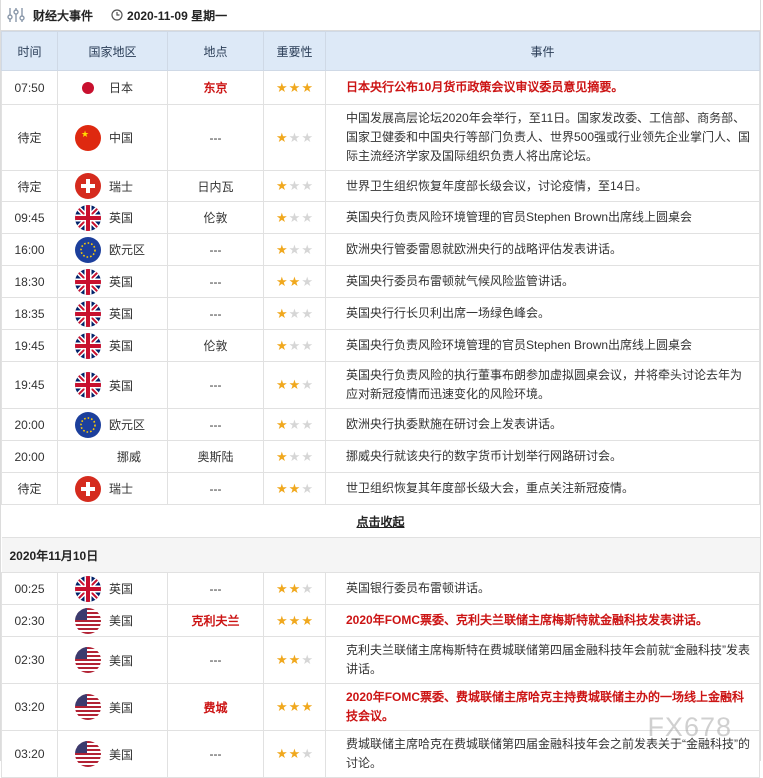  I want to click on row-event: 英国央行委员布雷顿就气候风险监管讲话。, so click(542, 281).